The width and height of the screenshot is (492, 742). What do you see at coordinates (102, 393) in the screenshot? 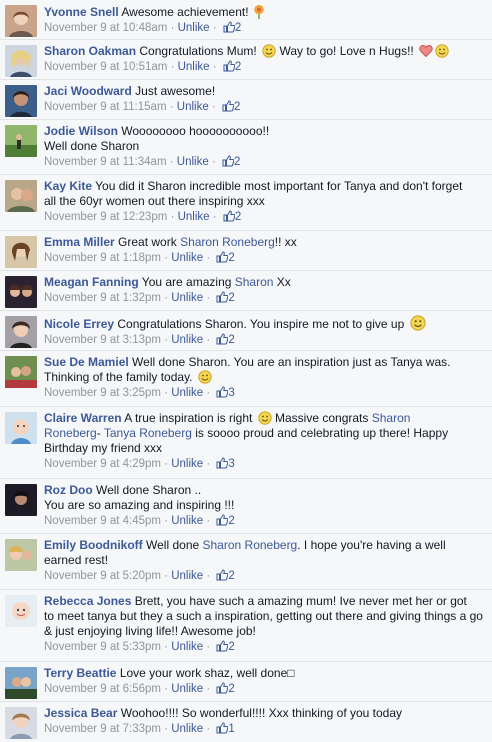
I see `comment-timestamp: November 9 at 3:25pm` at bounding box center [102, 393].